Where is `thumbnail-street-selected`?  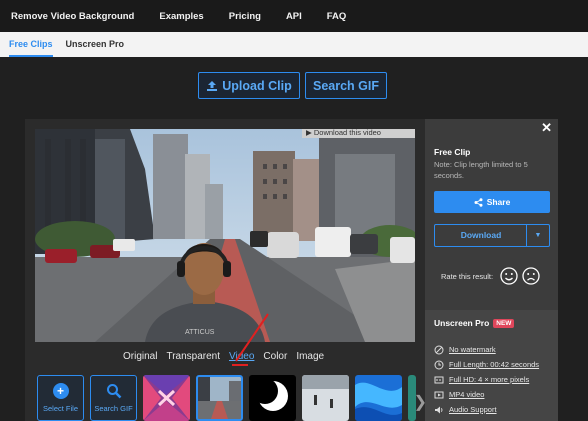 thumbnail-street-selected is located at coordinates (219, 398).